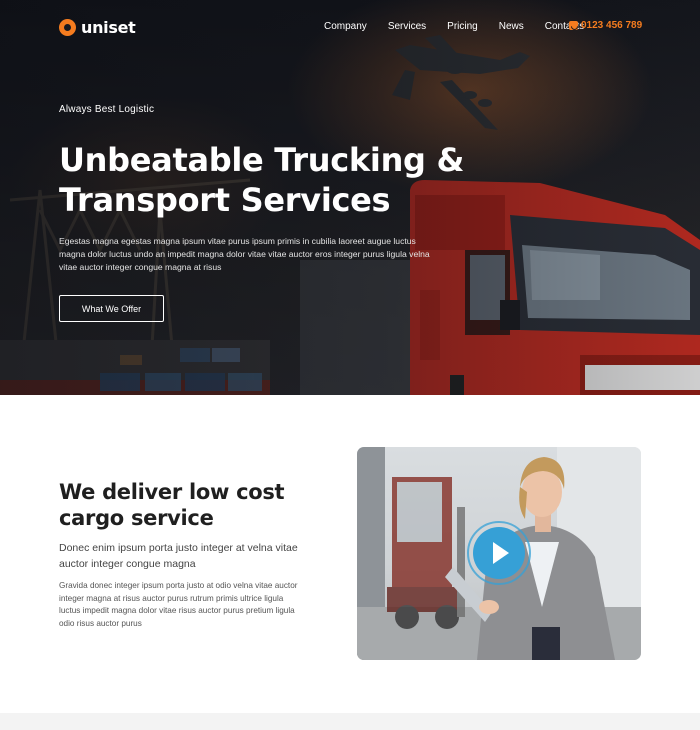 This screenshot has width=700, height=730. Describe the element at coordinates (407, 27) in the screenshot. I see `nav-link-services: Services` at that location.